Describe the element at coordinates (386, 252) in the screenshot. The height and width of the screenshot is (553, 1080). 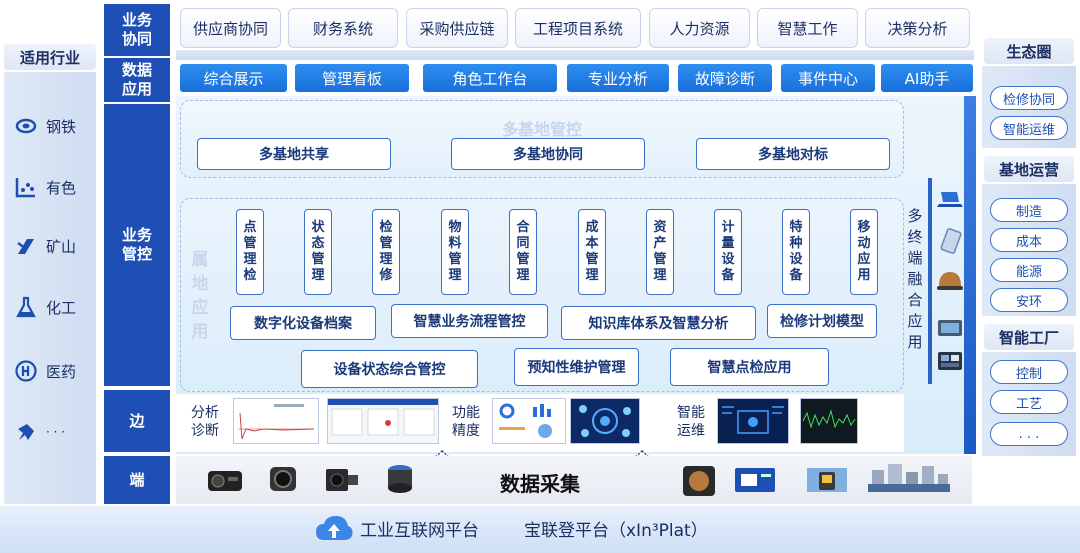
I see `vbtn-repair: 检管理修` at that location.